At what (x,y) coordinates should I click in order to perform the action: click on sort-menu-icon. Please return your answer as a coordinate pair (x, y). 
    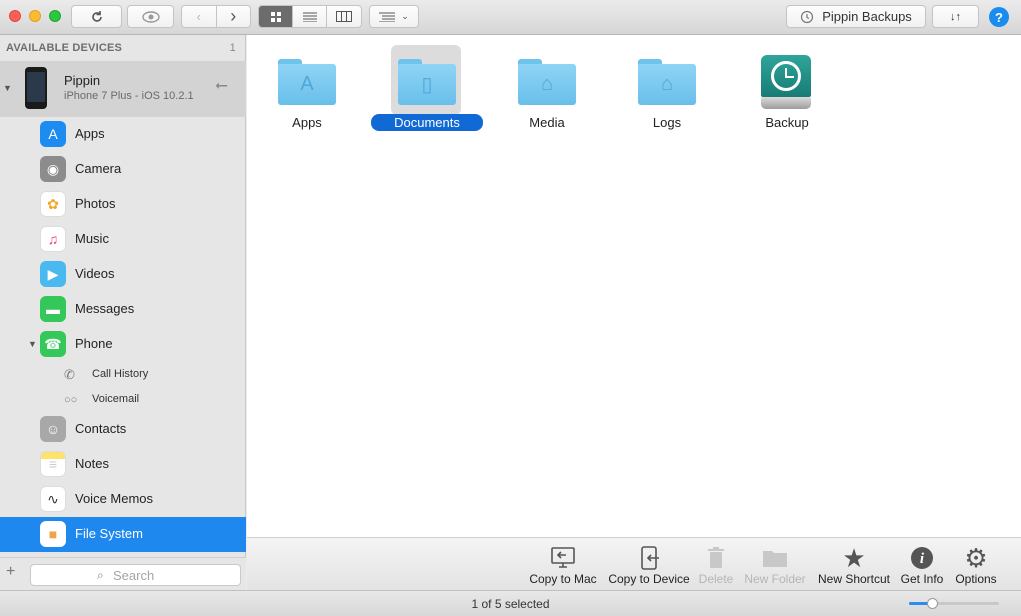
    Looking at the image, I should click on (387, 17).